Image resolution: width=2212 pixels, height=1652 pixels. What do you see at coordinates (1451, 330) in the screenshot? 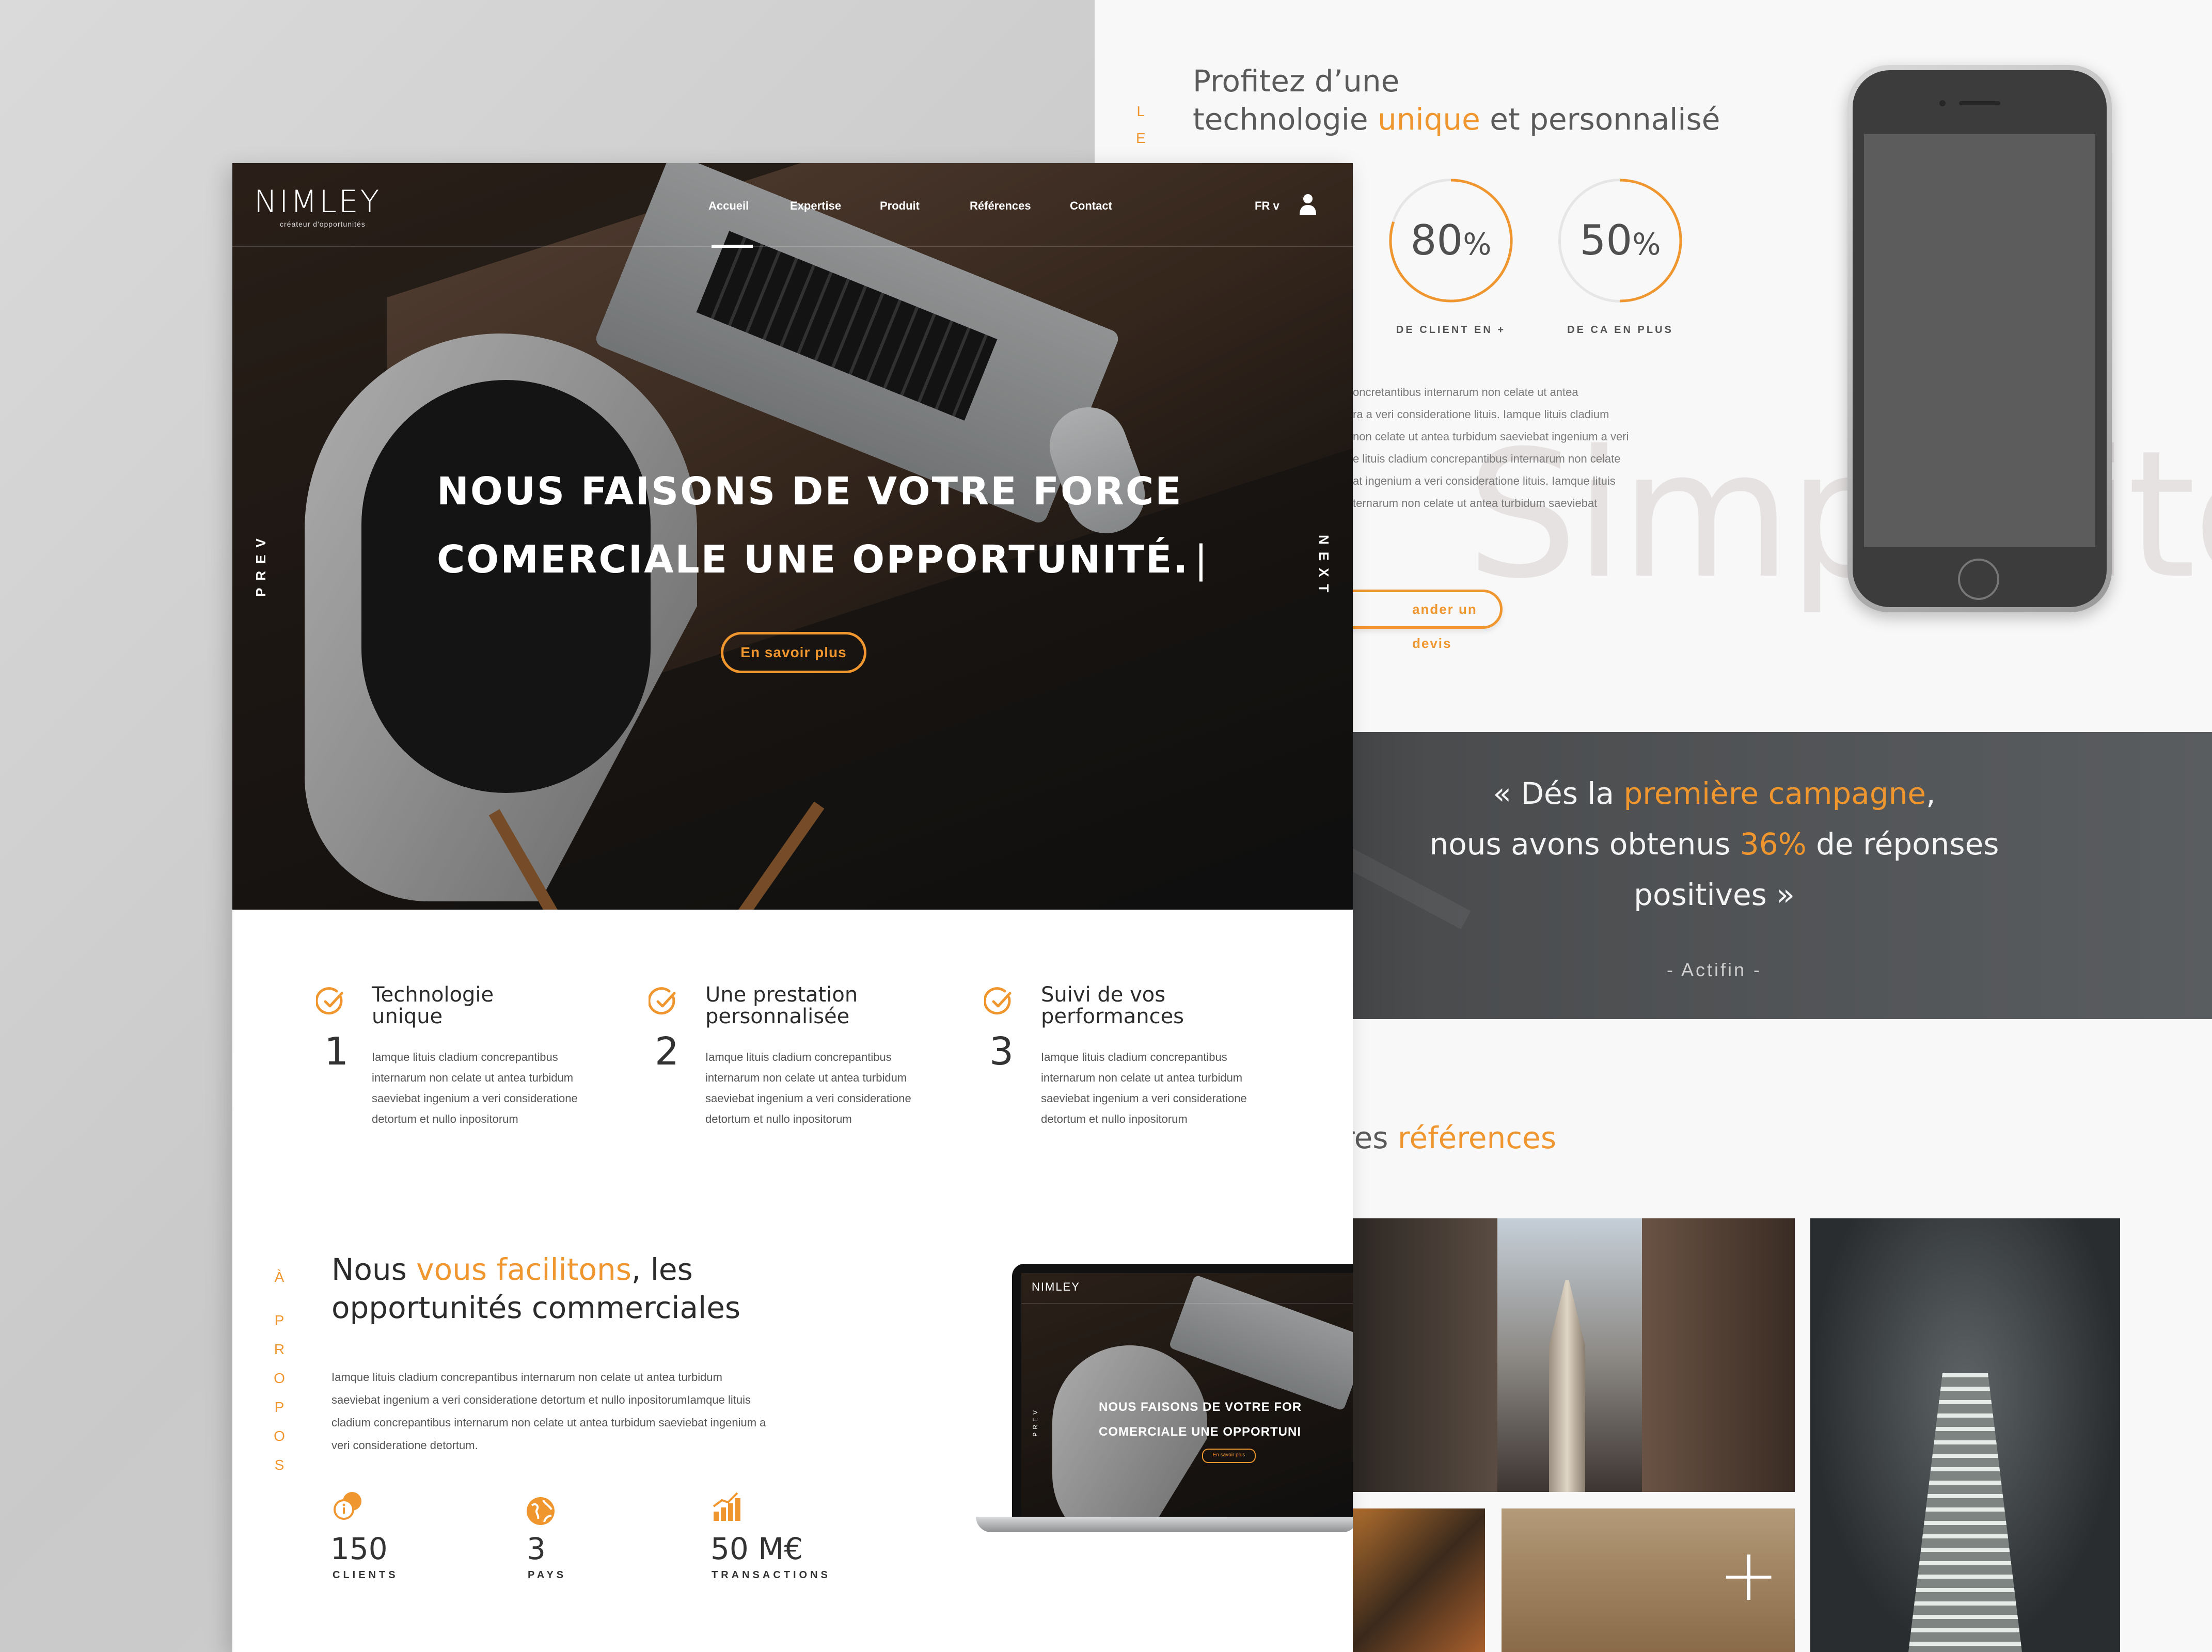
I see `stat-label-clients: DE CLIENT EN +` at bounding box center [1451, 330].